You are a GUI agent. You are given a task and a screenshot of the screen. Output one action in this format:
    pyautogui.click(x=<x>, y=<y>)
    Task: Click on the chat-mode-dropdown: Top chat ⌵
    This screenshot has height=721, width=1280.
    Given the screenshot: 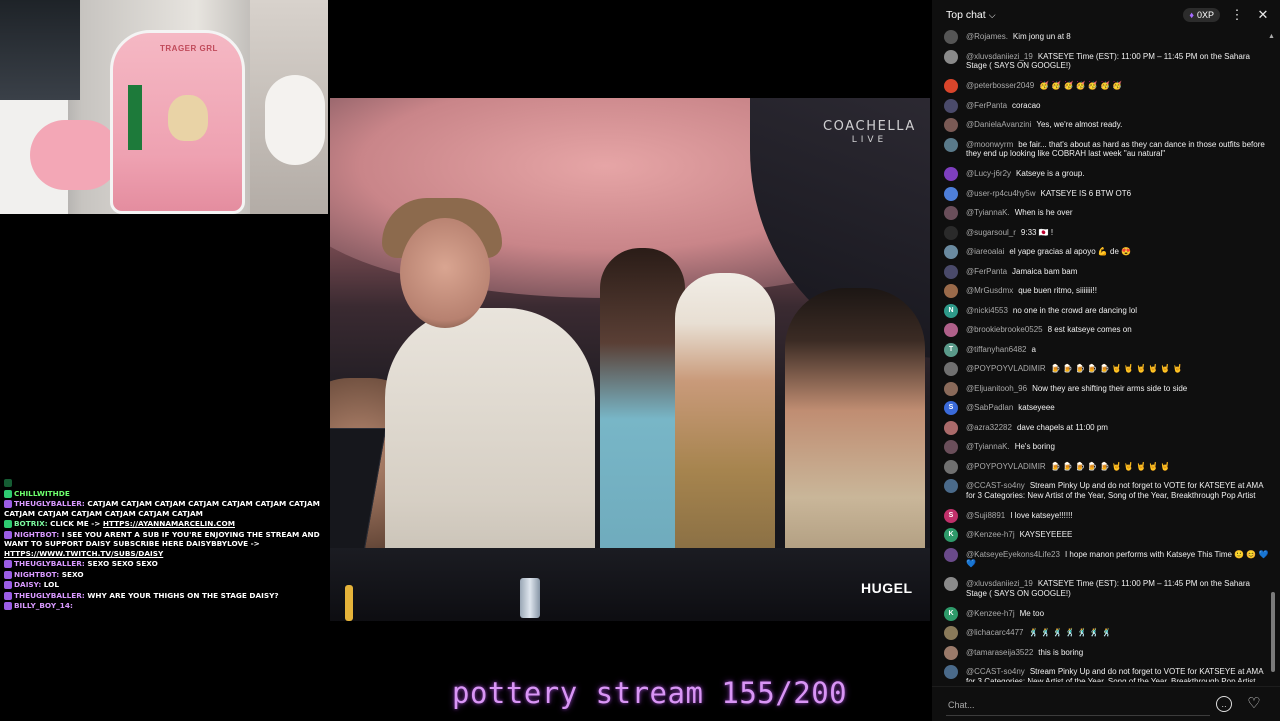 What is the action you would take?
    pyautogui.click(x=971, y=15)
    